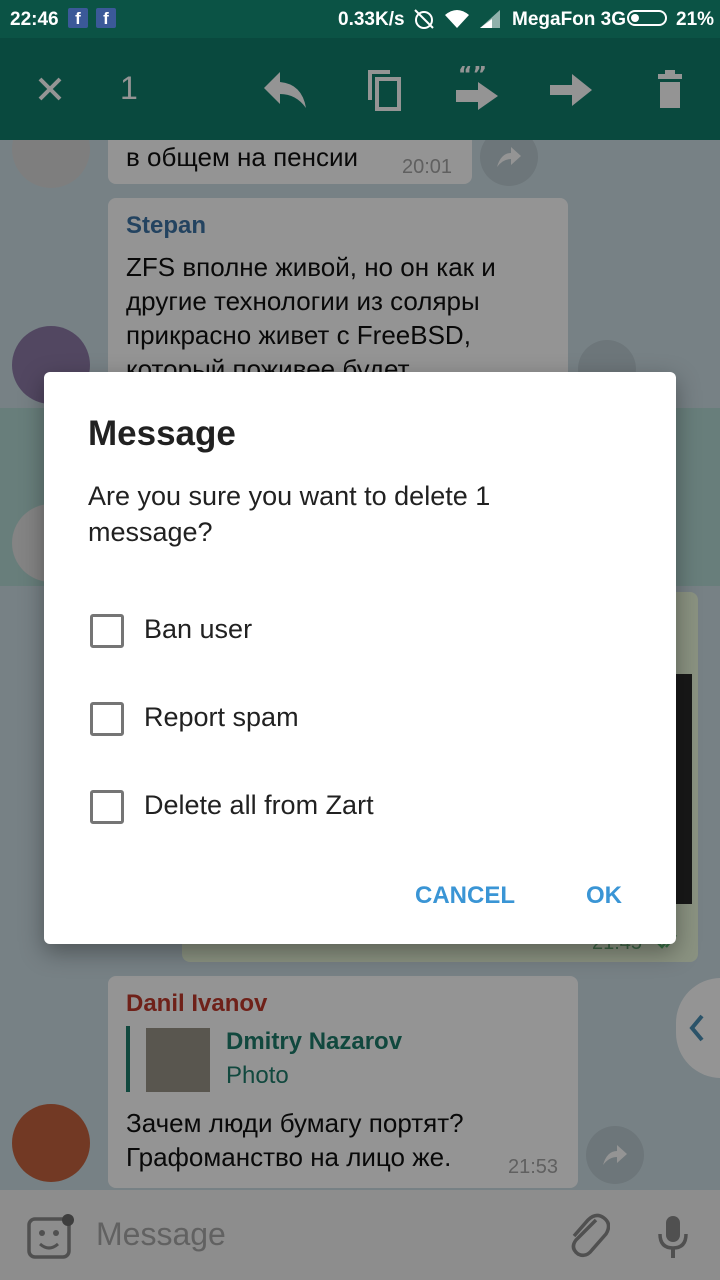 The image size is (720, 1280). I want to click on status-time: 22:46, so click(34, 19).